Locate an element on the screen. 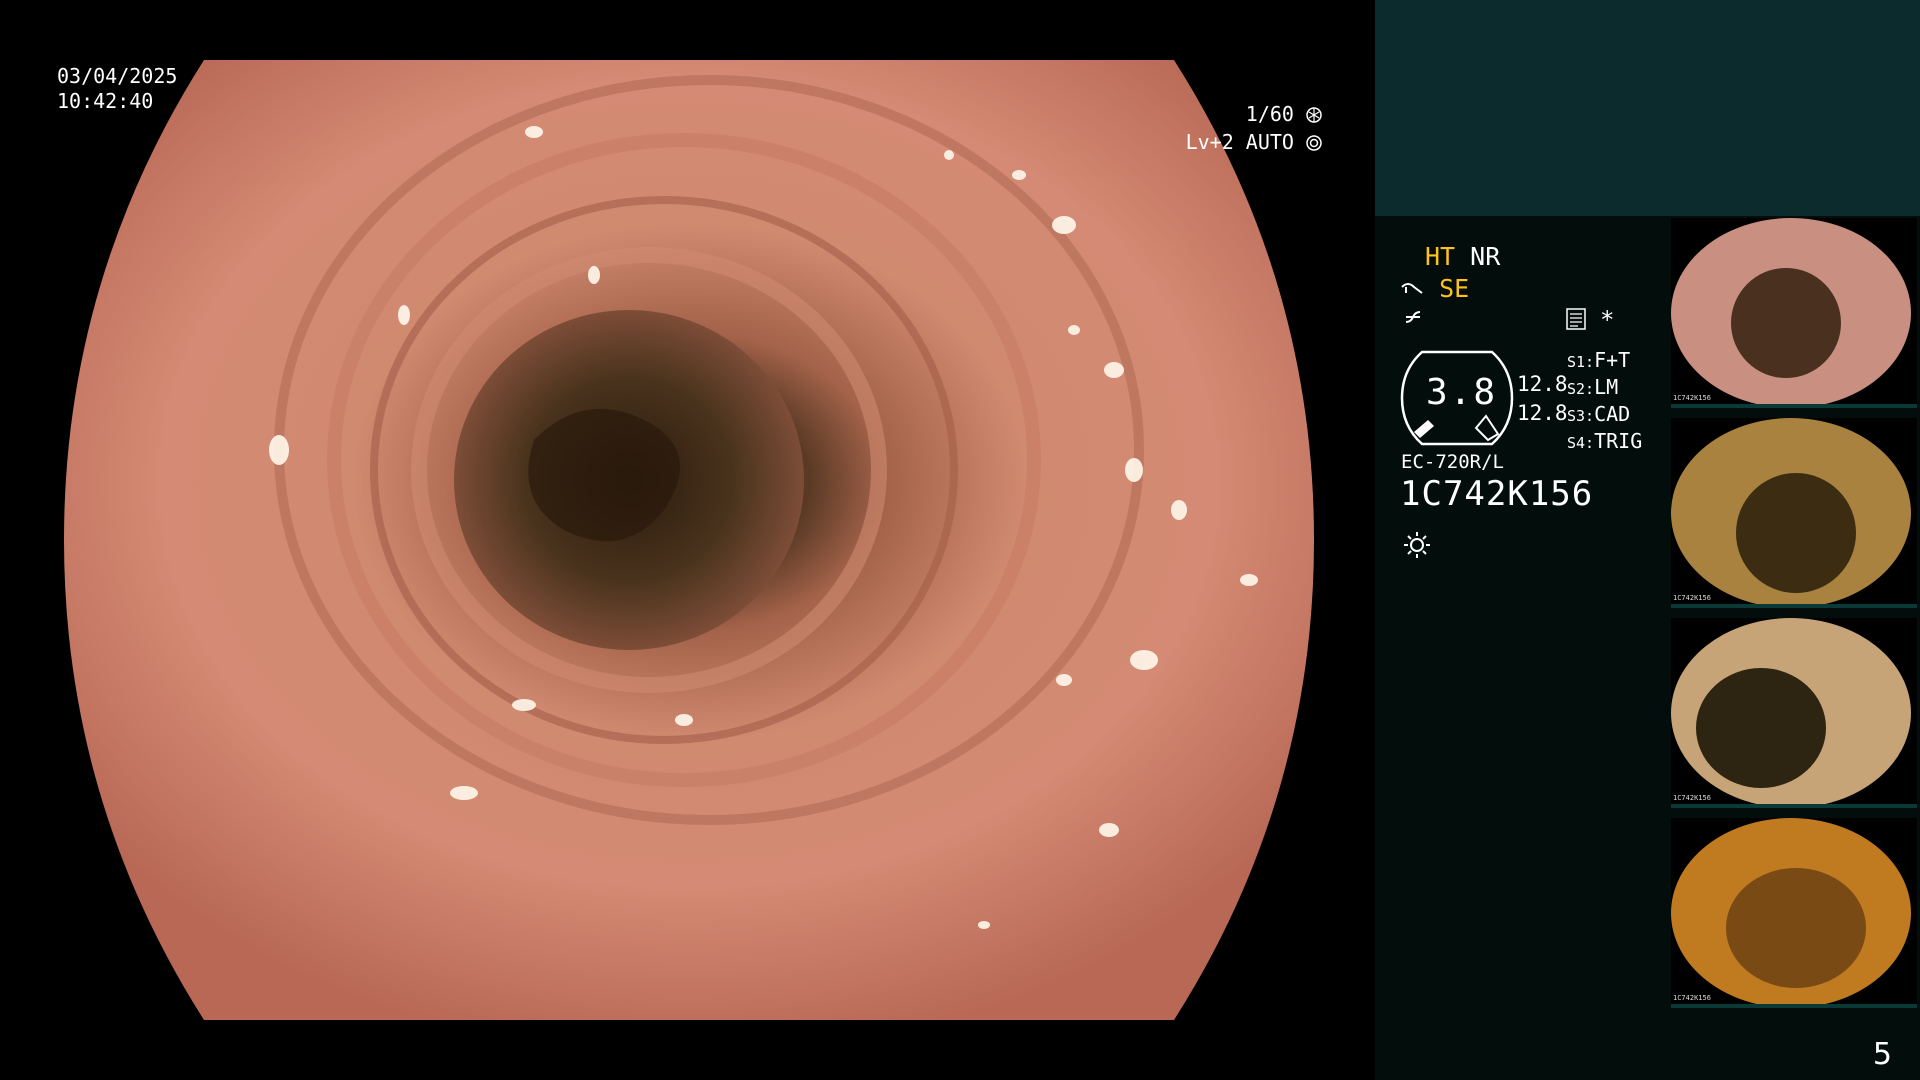  mode-nr-label: NR is located at coordinates (1485, 256).